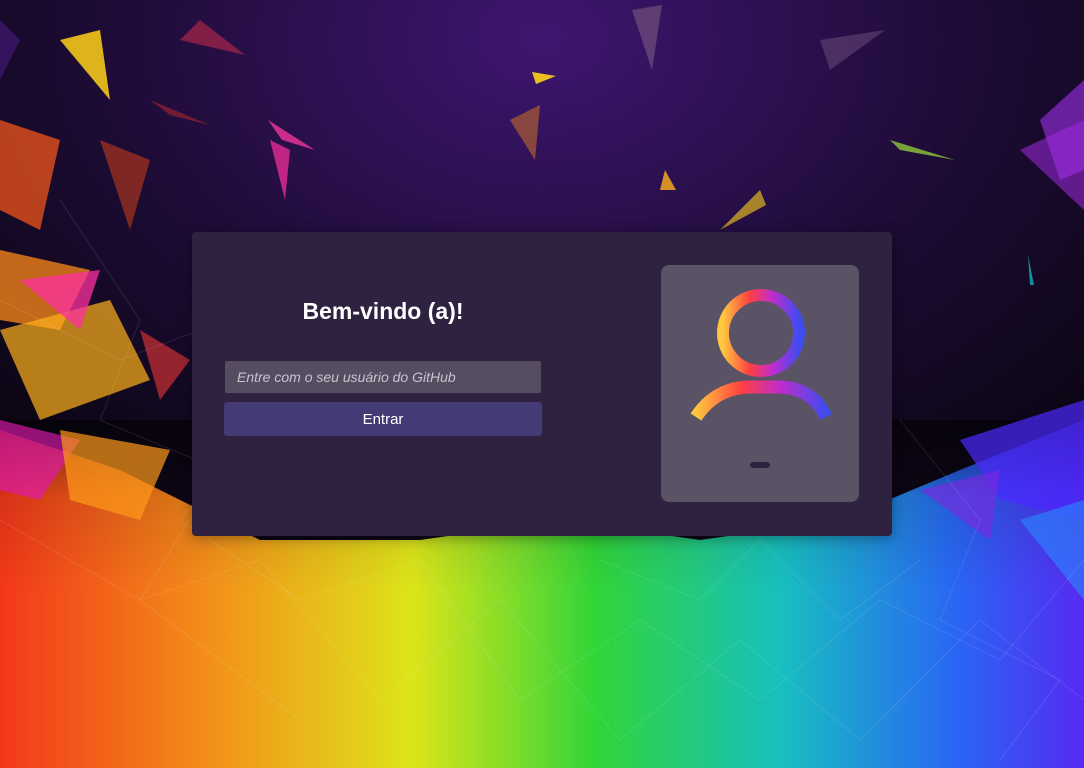  What do you see at coordinates (383, 419) in the screenshot?
I see `enter-button: Entrar` at bounding box center [383, 419].